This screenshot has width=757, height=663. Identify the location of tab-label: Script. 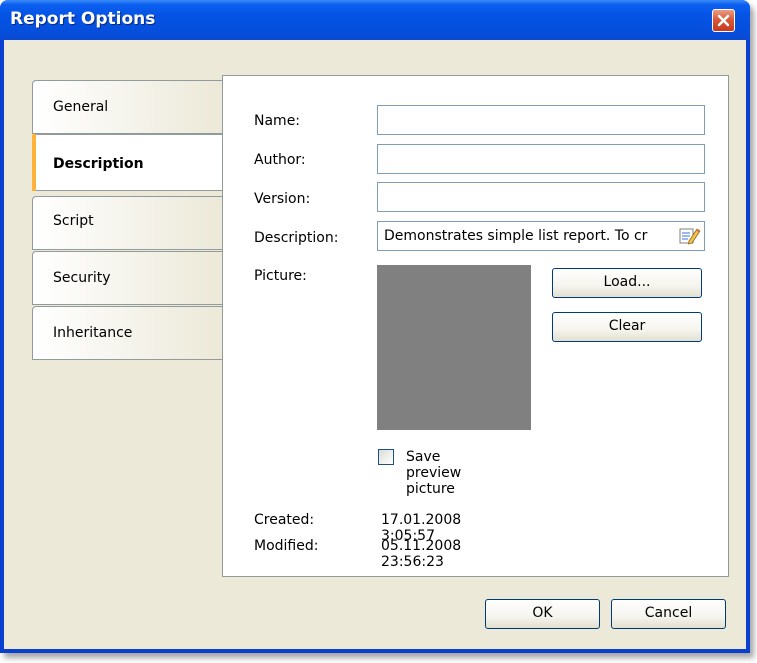
(73, 221).